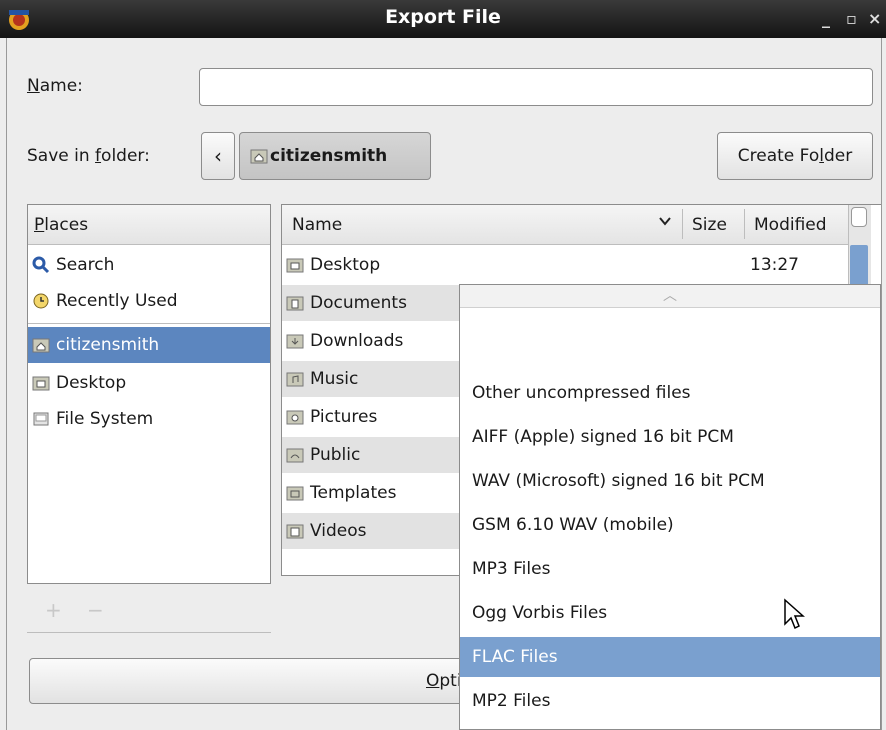 This screenshot has height=730, width=886. I want to click on remove-bookmark-button: −, so click(95, 610).